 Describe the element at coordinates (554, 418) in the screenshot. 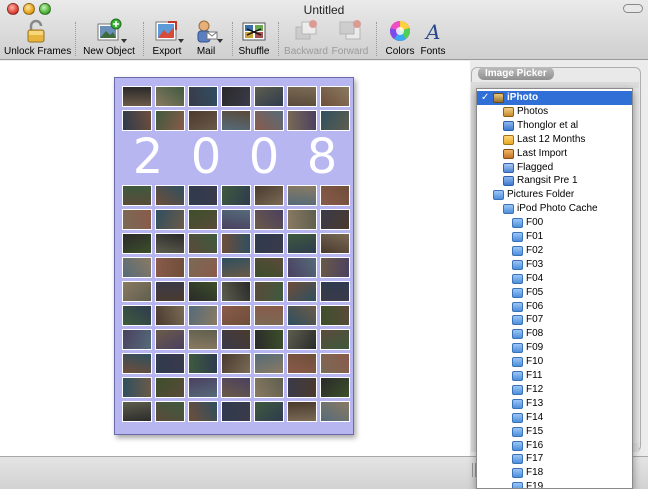

I see `source-list-item: F14` at that location.